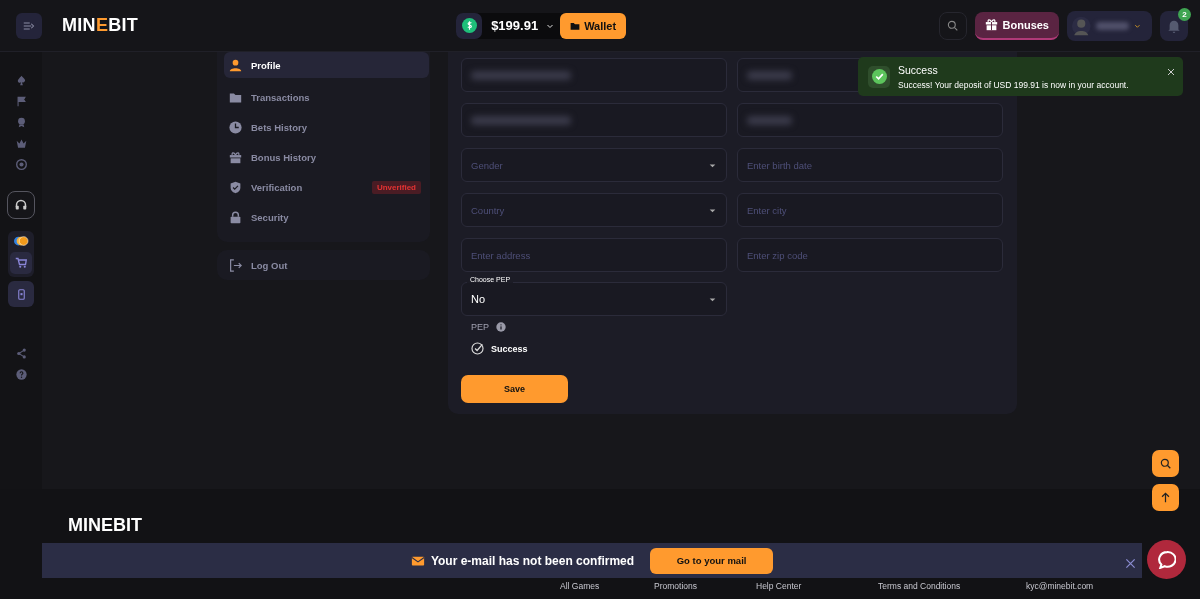 The height and width of the screenshot is (599, 1200). Describe the element at coordinates (712, 560) in the screenshot. I see `go-to-mail-button: Go to your mail` at that location.